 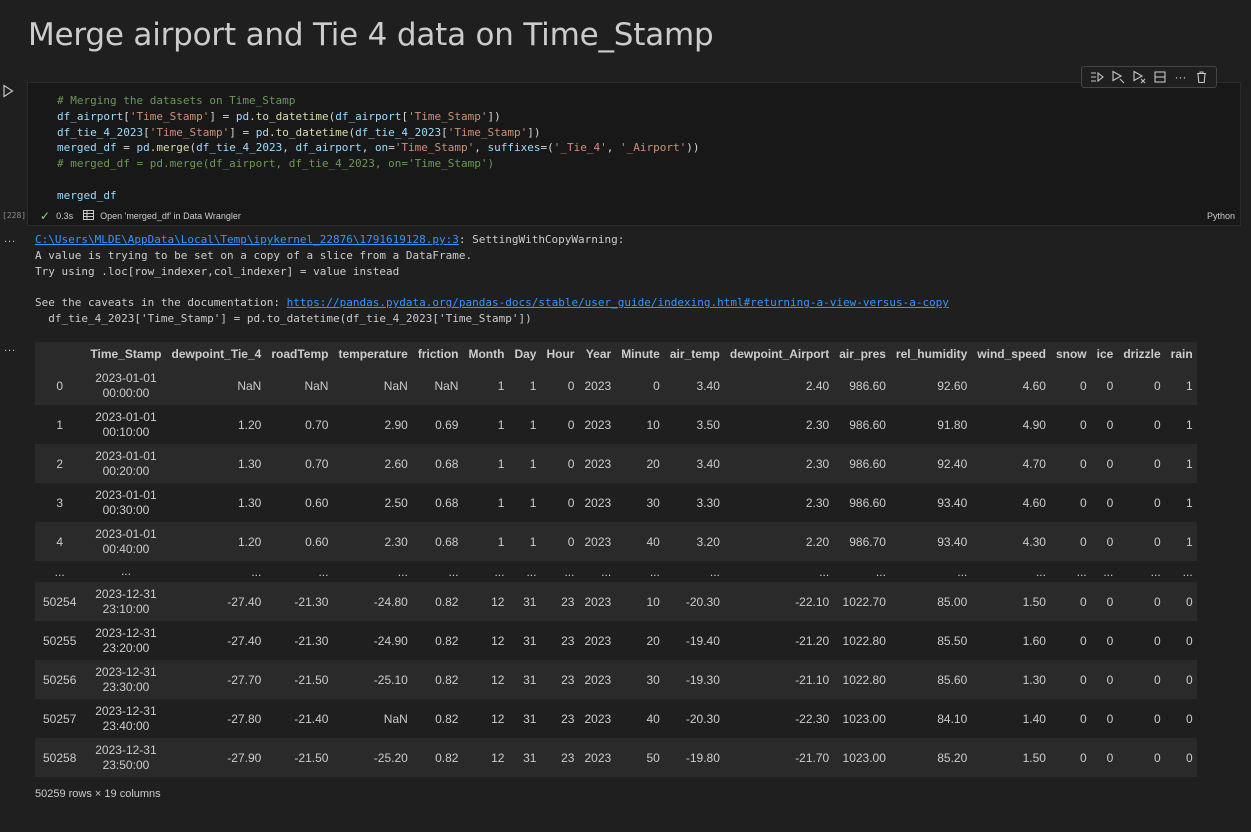 What do you see at coordinates (368, 116) in the screenshot?
I see `code-token: df_airport` at bounding box center [368, 116].